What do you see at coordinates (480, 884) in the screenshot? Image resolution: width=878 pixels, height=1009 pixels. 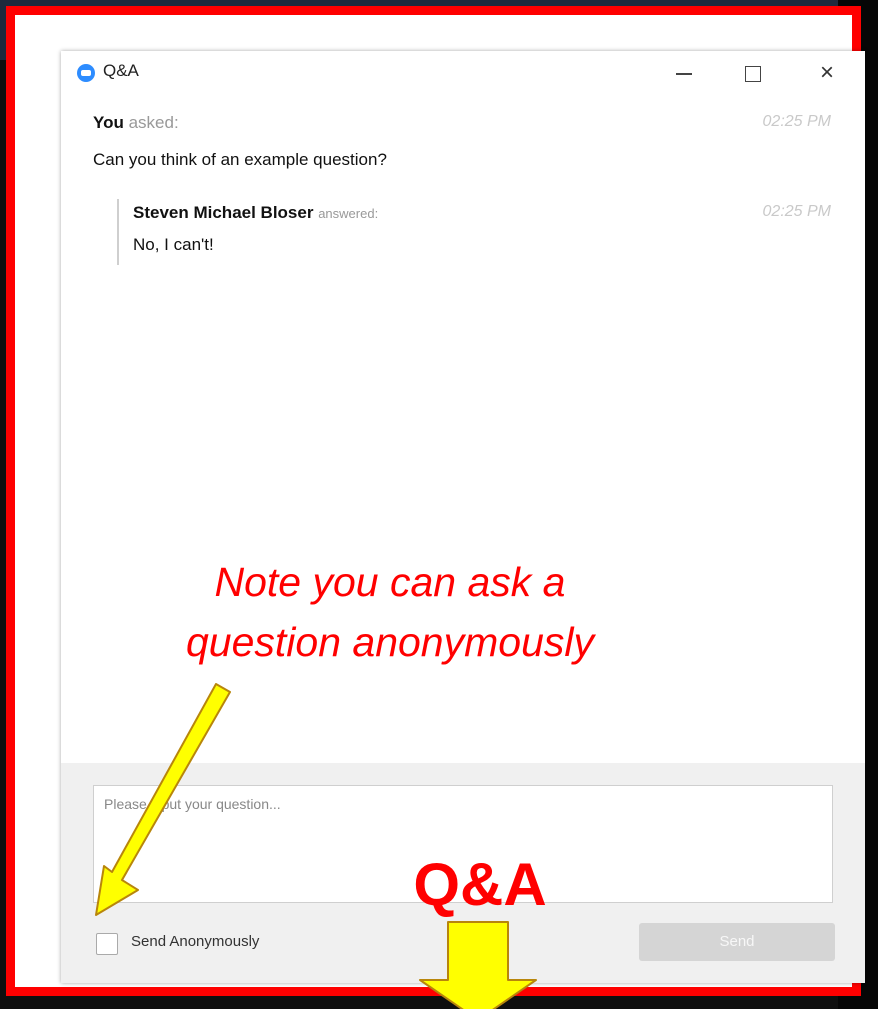 I see `annotation-qa-label: Q&A` at bounding box center [480, 884].